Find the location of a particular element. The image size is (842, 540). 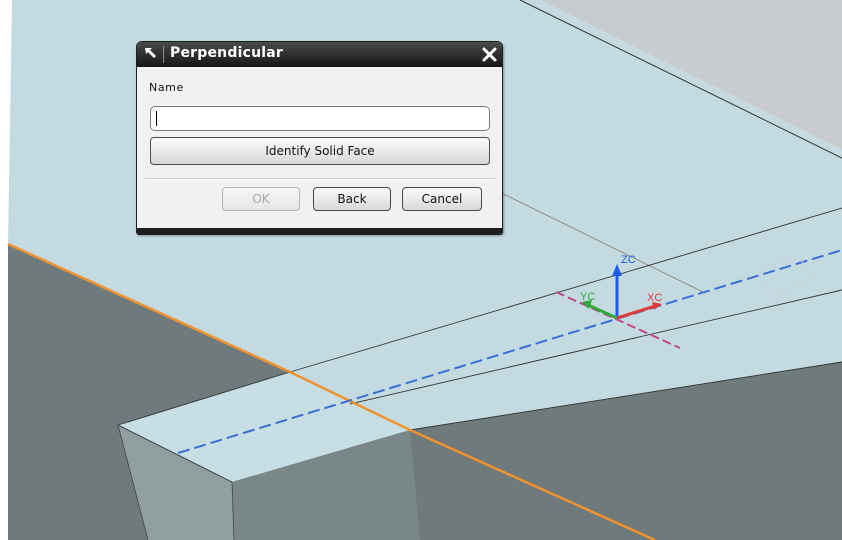

back-button: Back is located at coordinates (352, 199).